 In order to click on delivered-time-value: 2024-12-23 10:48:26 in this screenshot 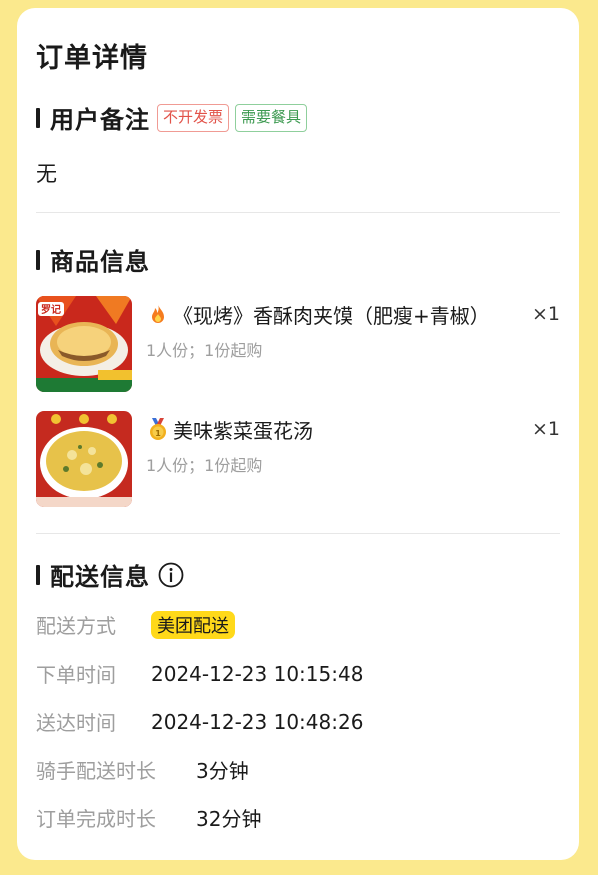, I will do `click(257, 721)`.